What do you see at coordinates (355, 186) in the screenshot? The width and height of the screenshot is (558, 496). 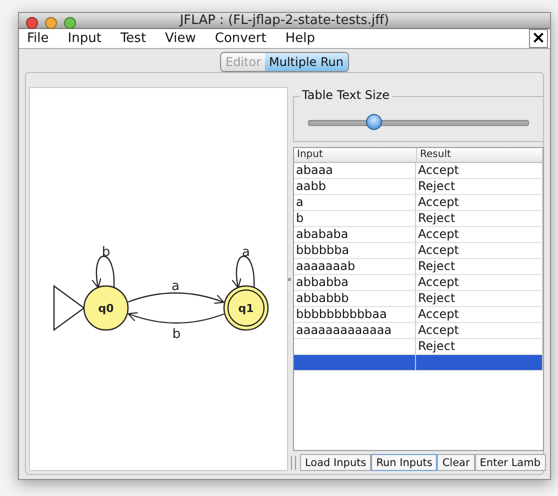 I see `table-cell: aabb` at bounding box center [355, 186].